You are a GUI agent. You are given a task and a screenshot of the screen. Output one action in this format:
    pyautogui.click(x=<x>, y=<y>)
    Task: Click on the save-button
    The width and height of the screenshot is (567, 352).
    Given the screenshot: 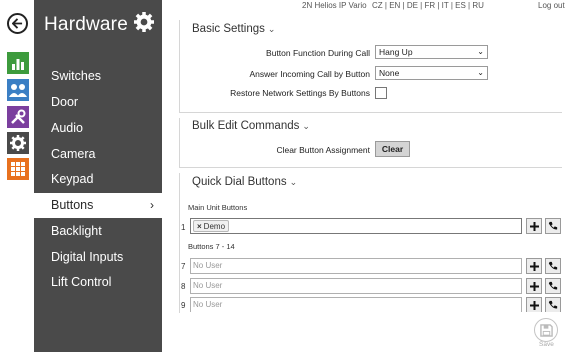 What is the action you would take?
    pyautogui.click(x=546, y=330)
    